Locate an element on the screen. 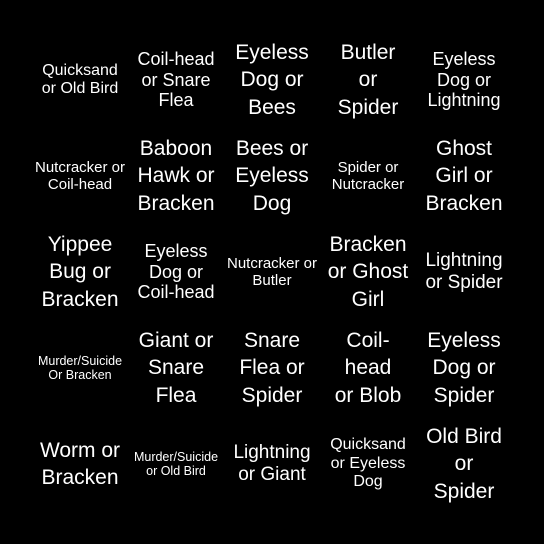  cell-text: Snare Flea or Spider is located at coordinates (272, 368).